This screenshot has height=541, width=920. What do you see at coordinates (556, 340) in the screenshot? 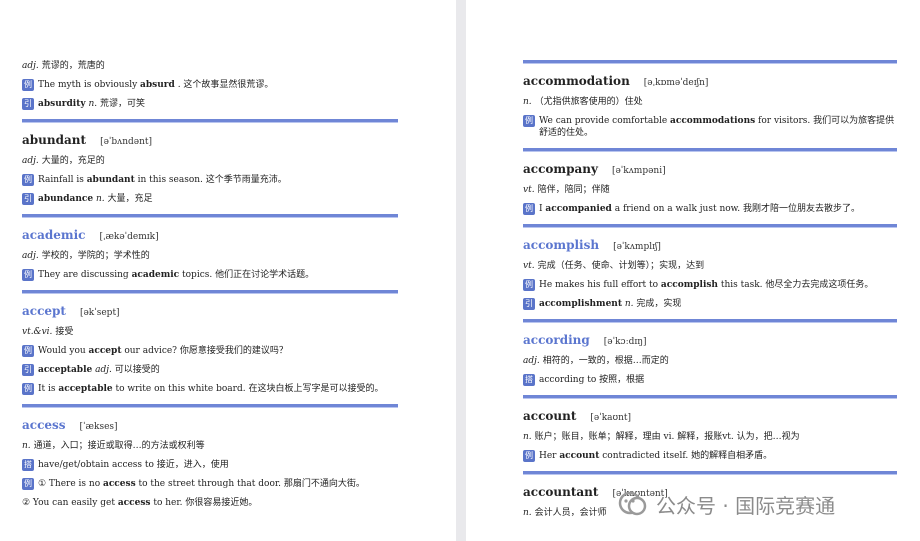
I see `headword: according` at bounding box center [556, 340].